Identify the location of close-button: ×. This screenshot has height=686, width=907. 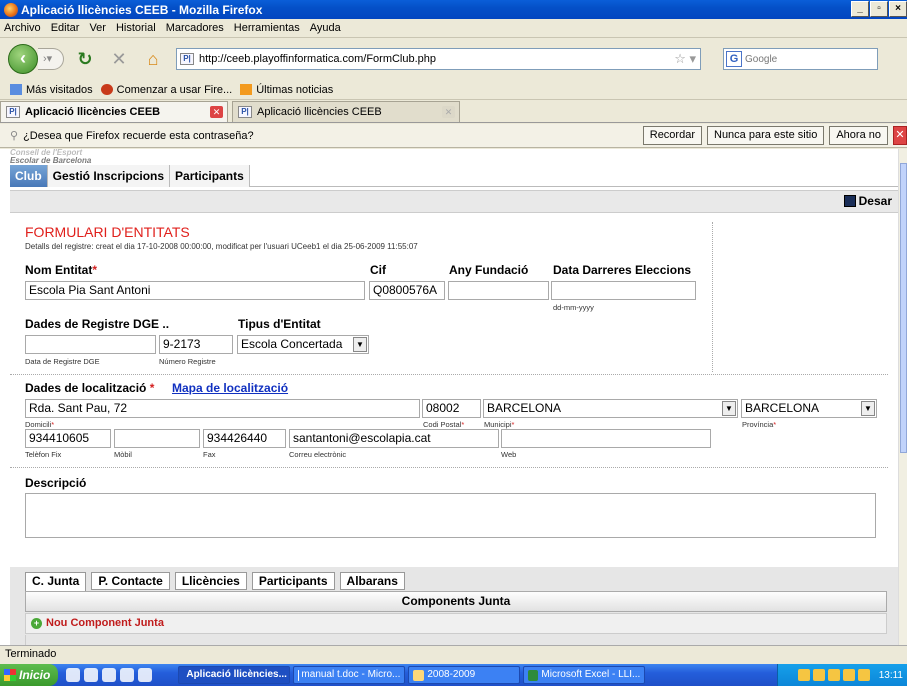
(898, 9).